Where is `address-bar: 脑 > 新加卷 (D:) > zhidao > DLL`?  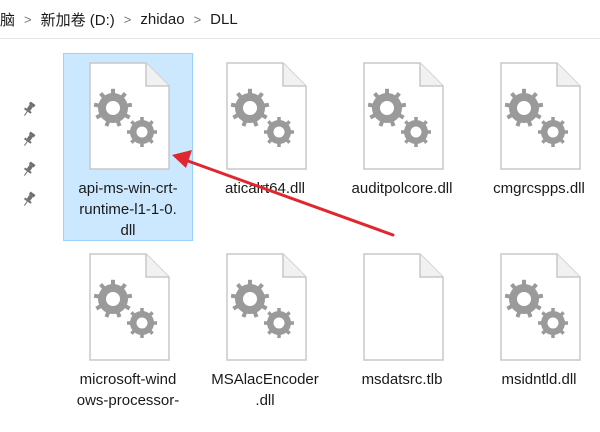
address-bar: 脑 > 新加卷 (D:) > zhidao > DLL is located at coordinates (300, 19).